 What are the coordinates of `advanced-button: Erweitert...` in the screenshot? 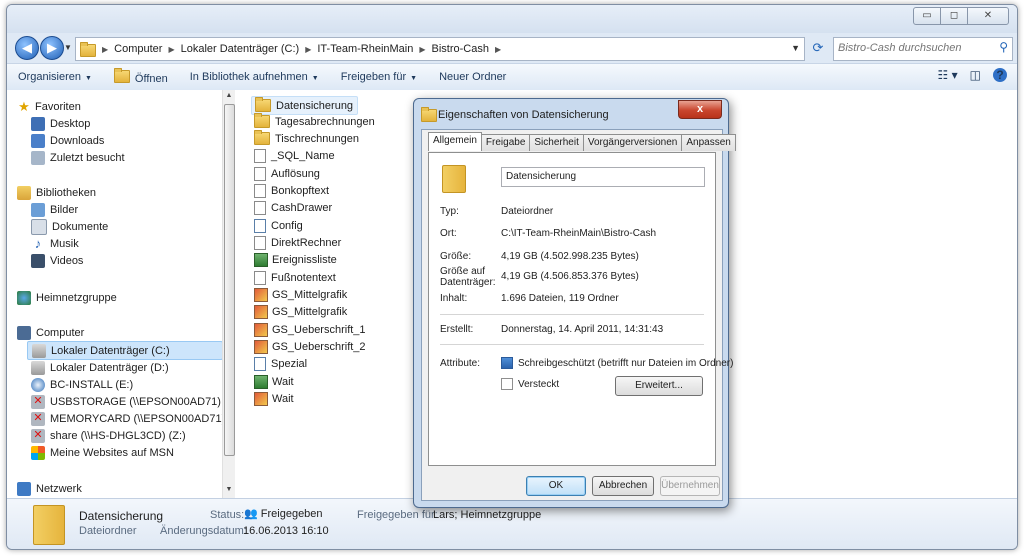 It's located at (659, 386).